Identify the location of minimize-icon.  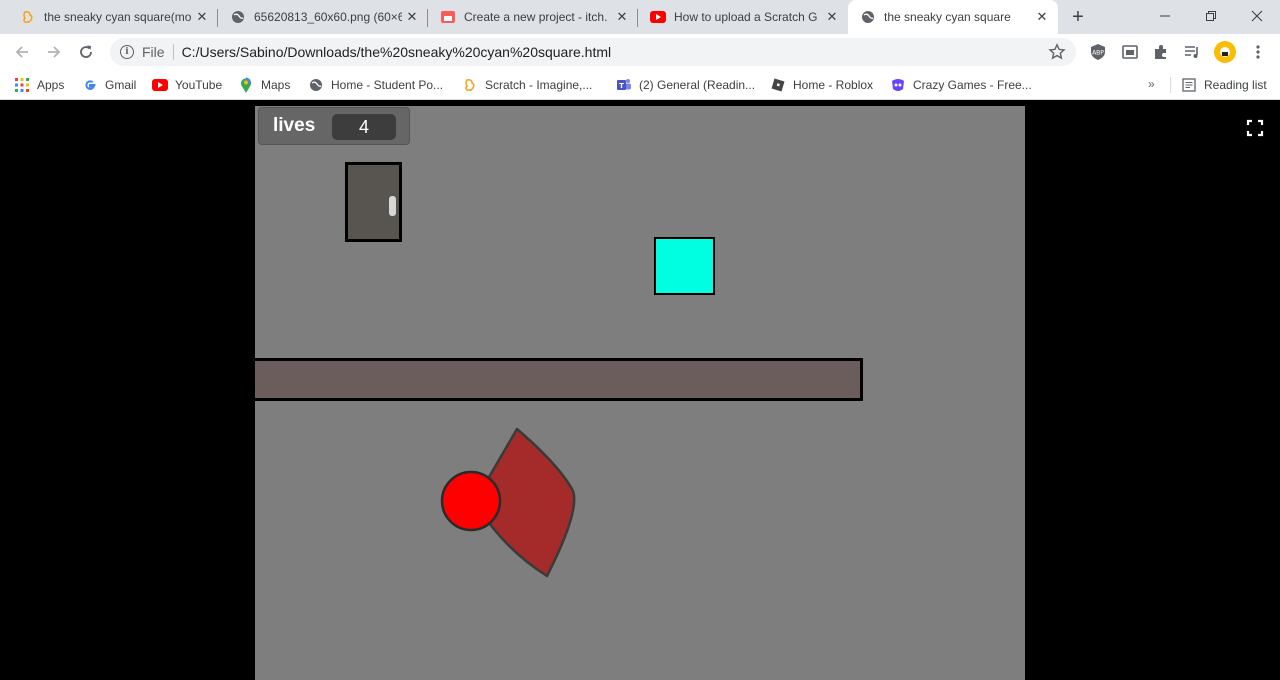
(1165, 16).